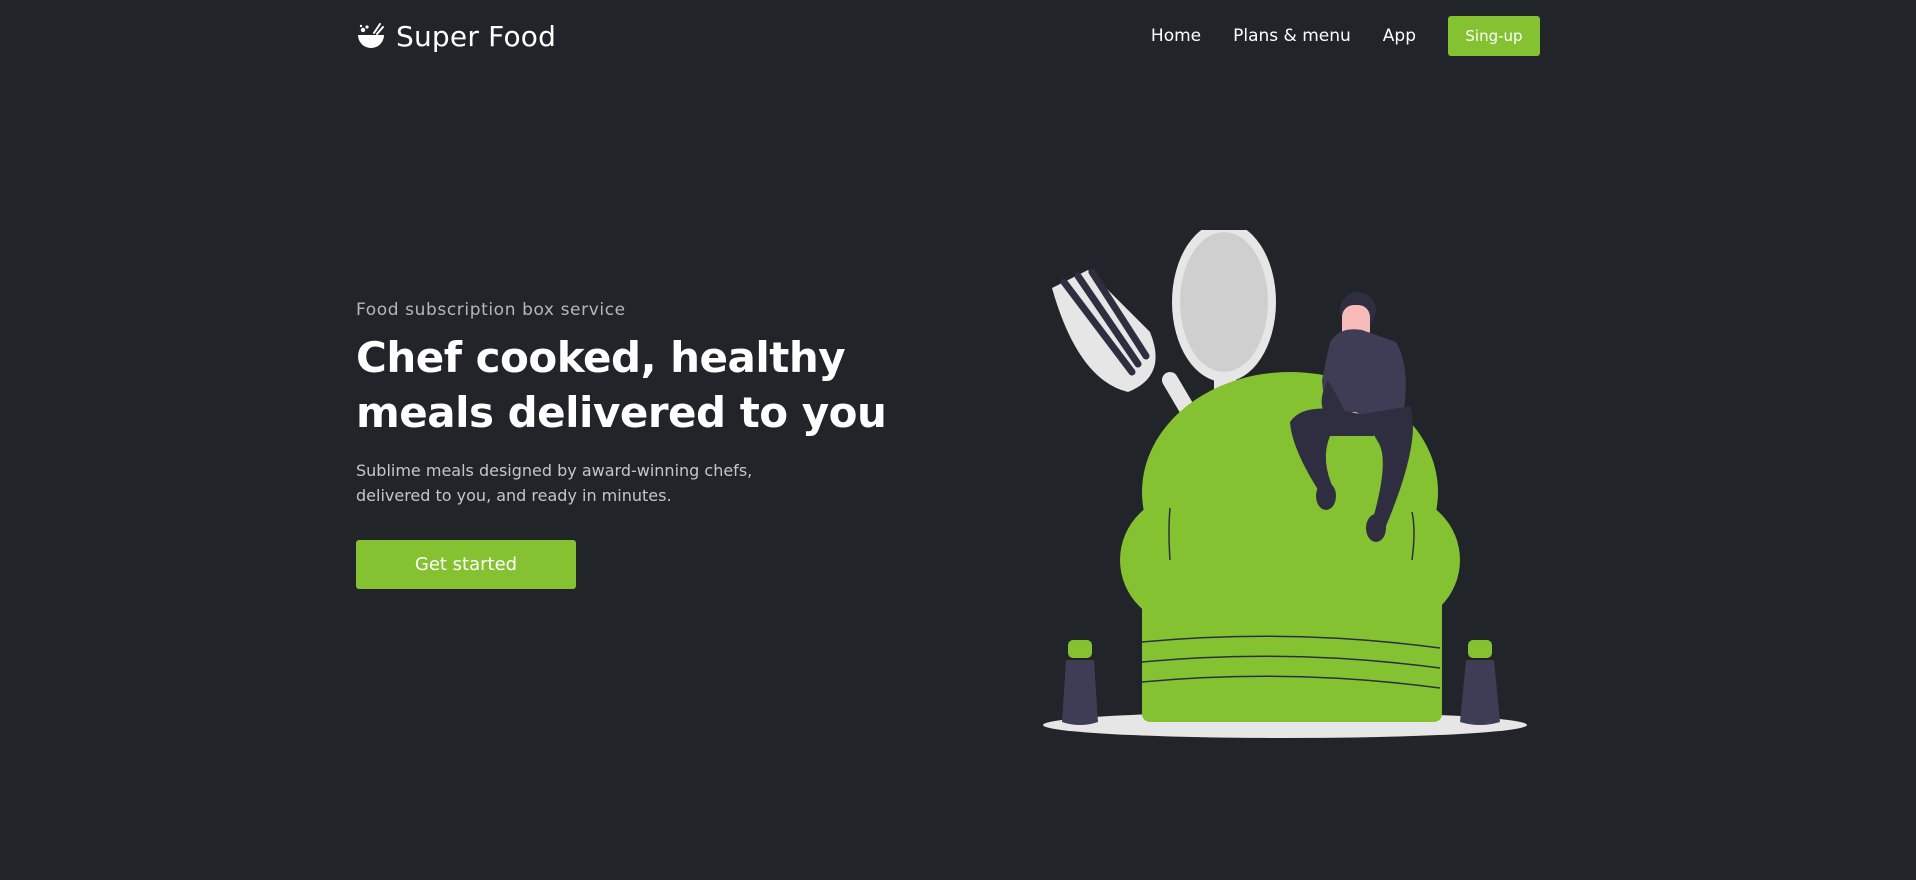 Image resolution: width=1916 pixels, height=880 pixels. Describe the element at coordinates (491, 310) in the screenshot. I see `hero-eyebrow: Food subscription box service` at that location.